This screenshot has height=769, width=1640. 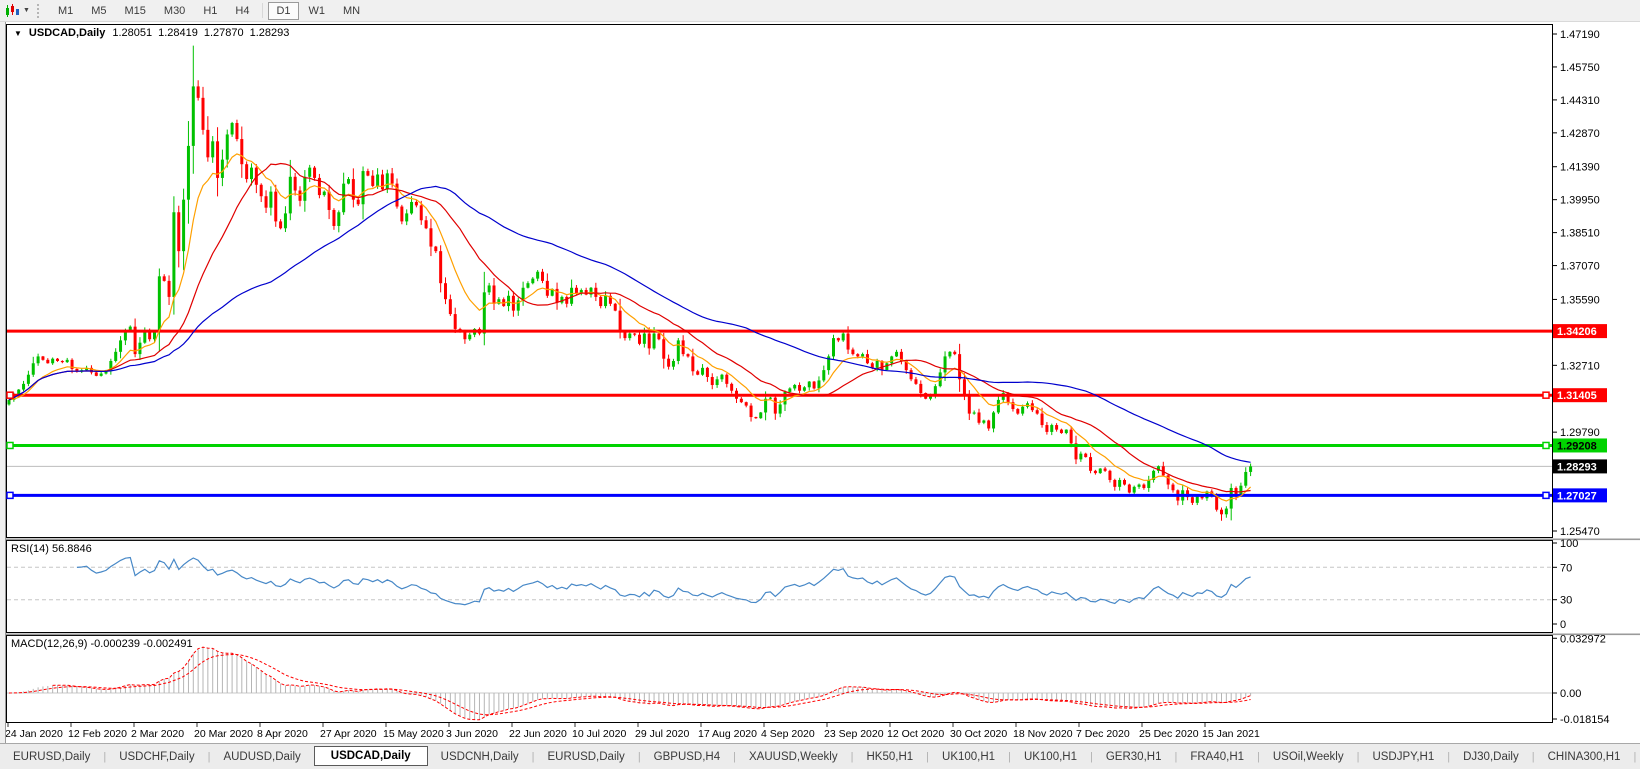 I want to click on hline-price-tag-text: 1.27027, so click(x=1577, y=496).